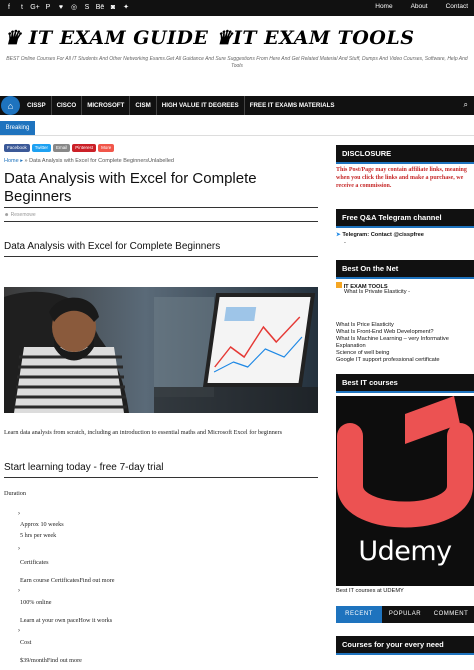 The width and height of the screenshot is (474, 670). What do you see at coordinates (113, 7) in the screenshot?
I see `instagram-icon: ◙` at bounding box center [113, 7].